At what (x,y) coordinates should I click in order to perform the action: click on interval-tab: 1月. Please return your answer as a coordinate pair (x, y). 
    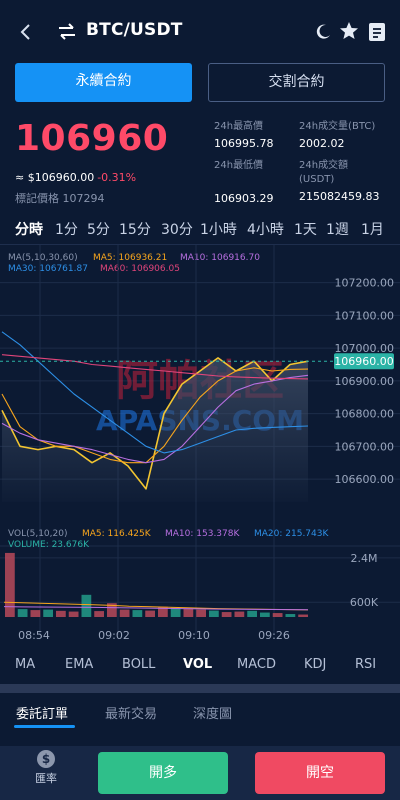
    Looking at the image, I should click on (372, 229).